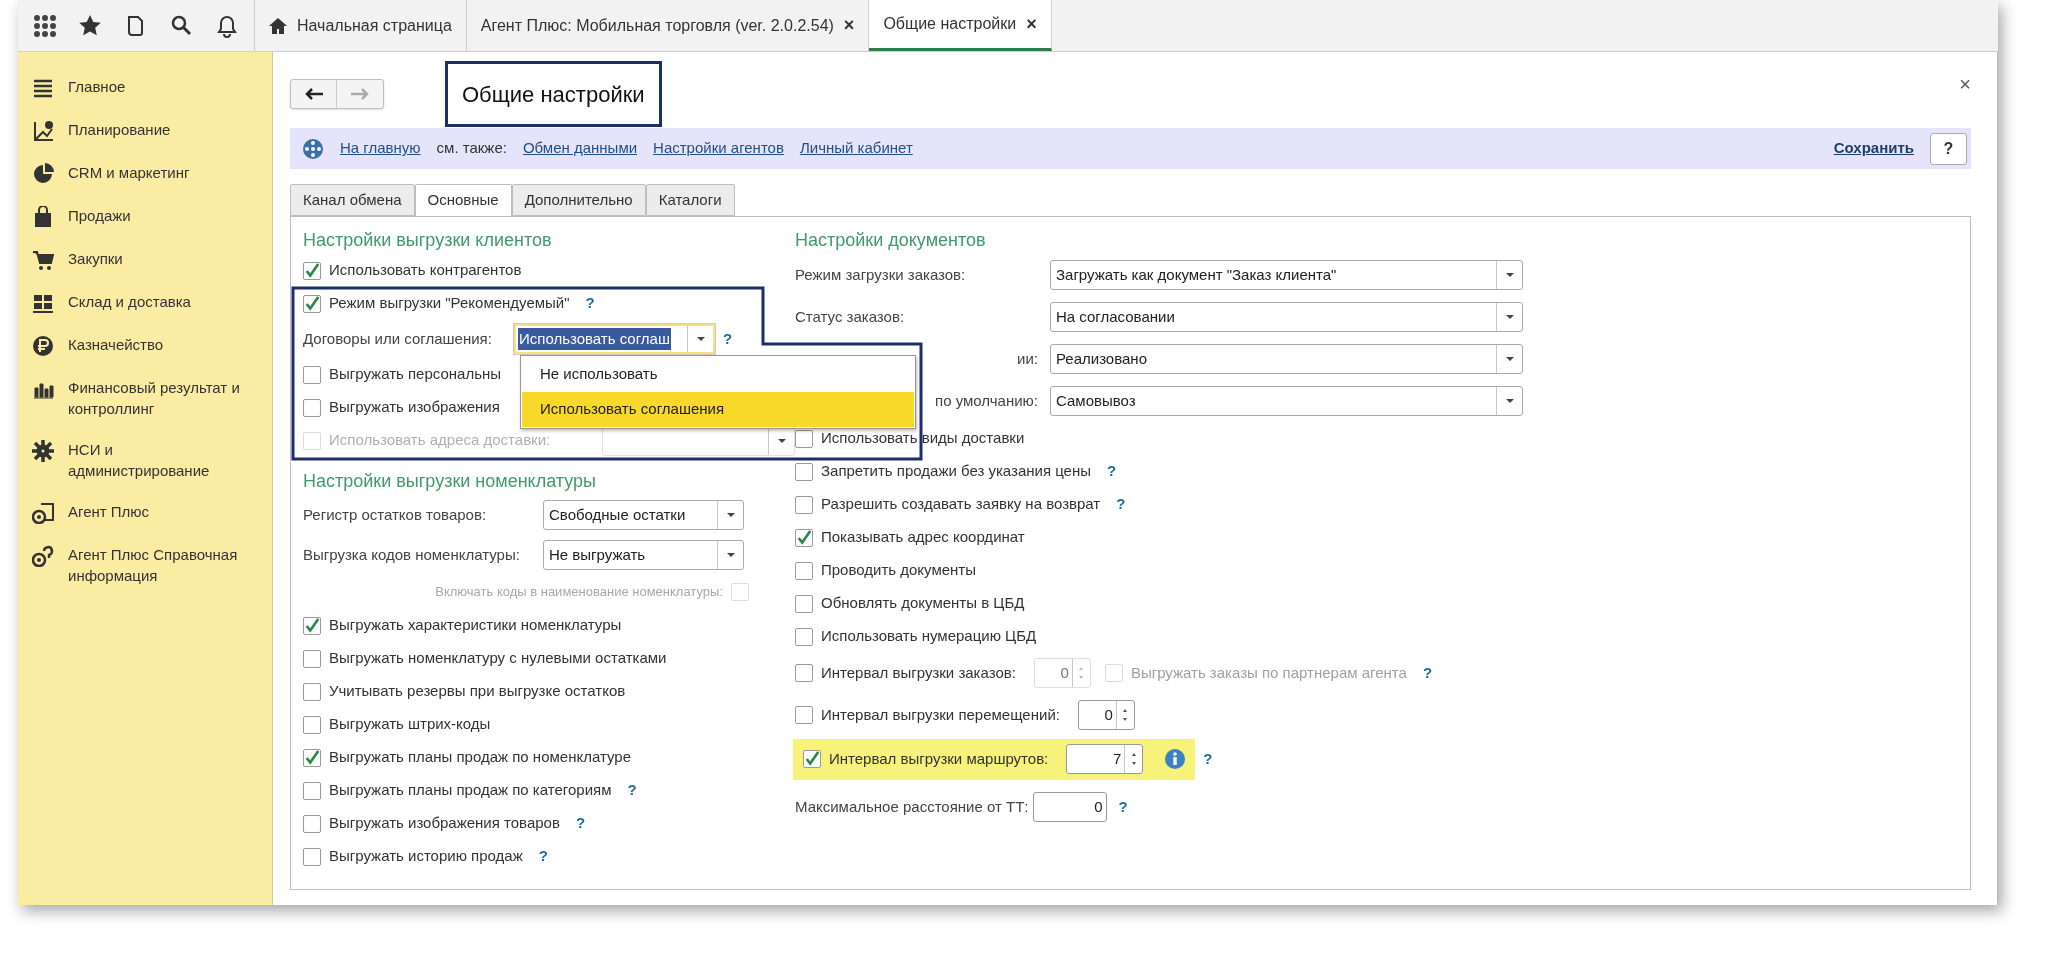 This screenshot has height=955, width=2050. What do you see at coordinates (553, 94) in the screenshot?
I see `form-title: Общие настройки` at bounding box center [553, 94].